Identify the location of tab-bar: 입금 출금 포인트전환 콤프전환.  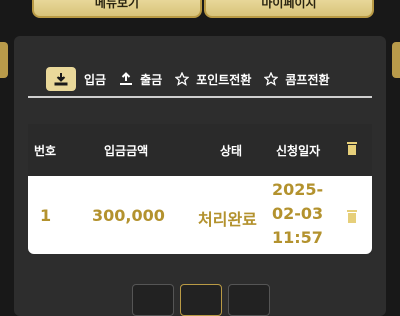
(200, 80).